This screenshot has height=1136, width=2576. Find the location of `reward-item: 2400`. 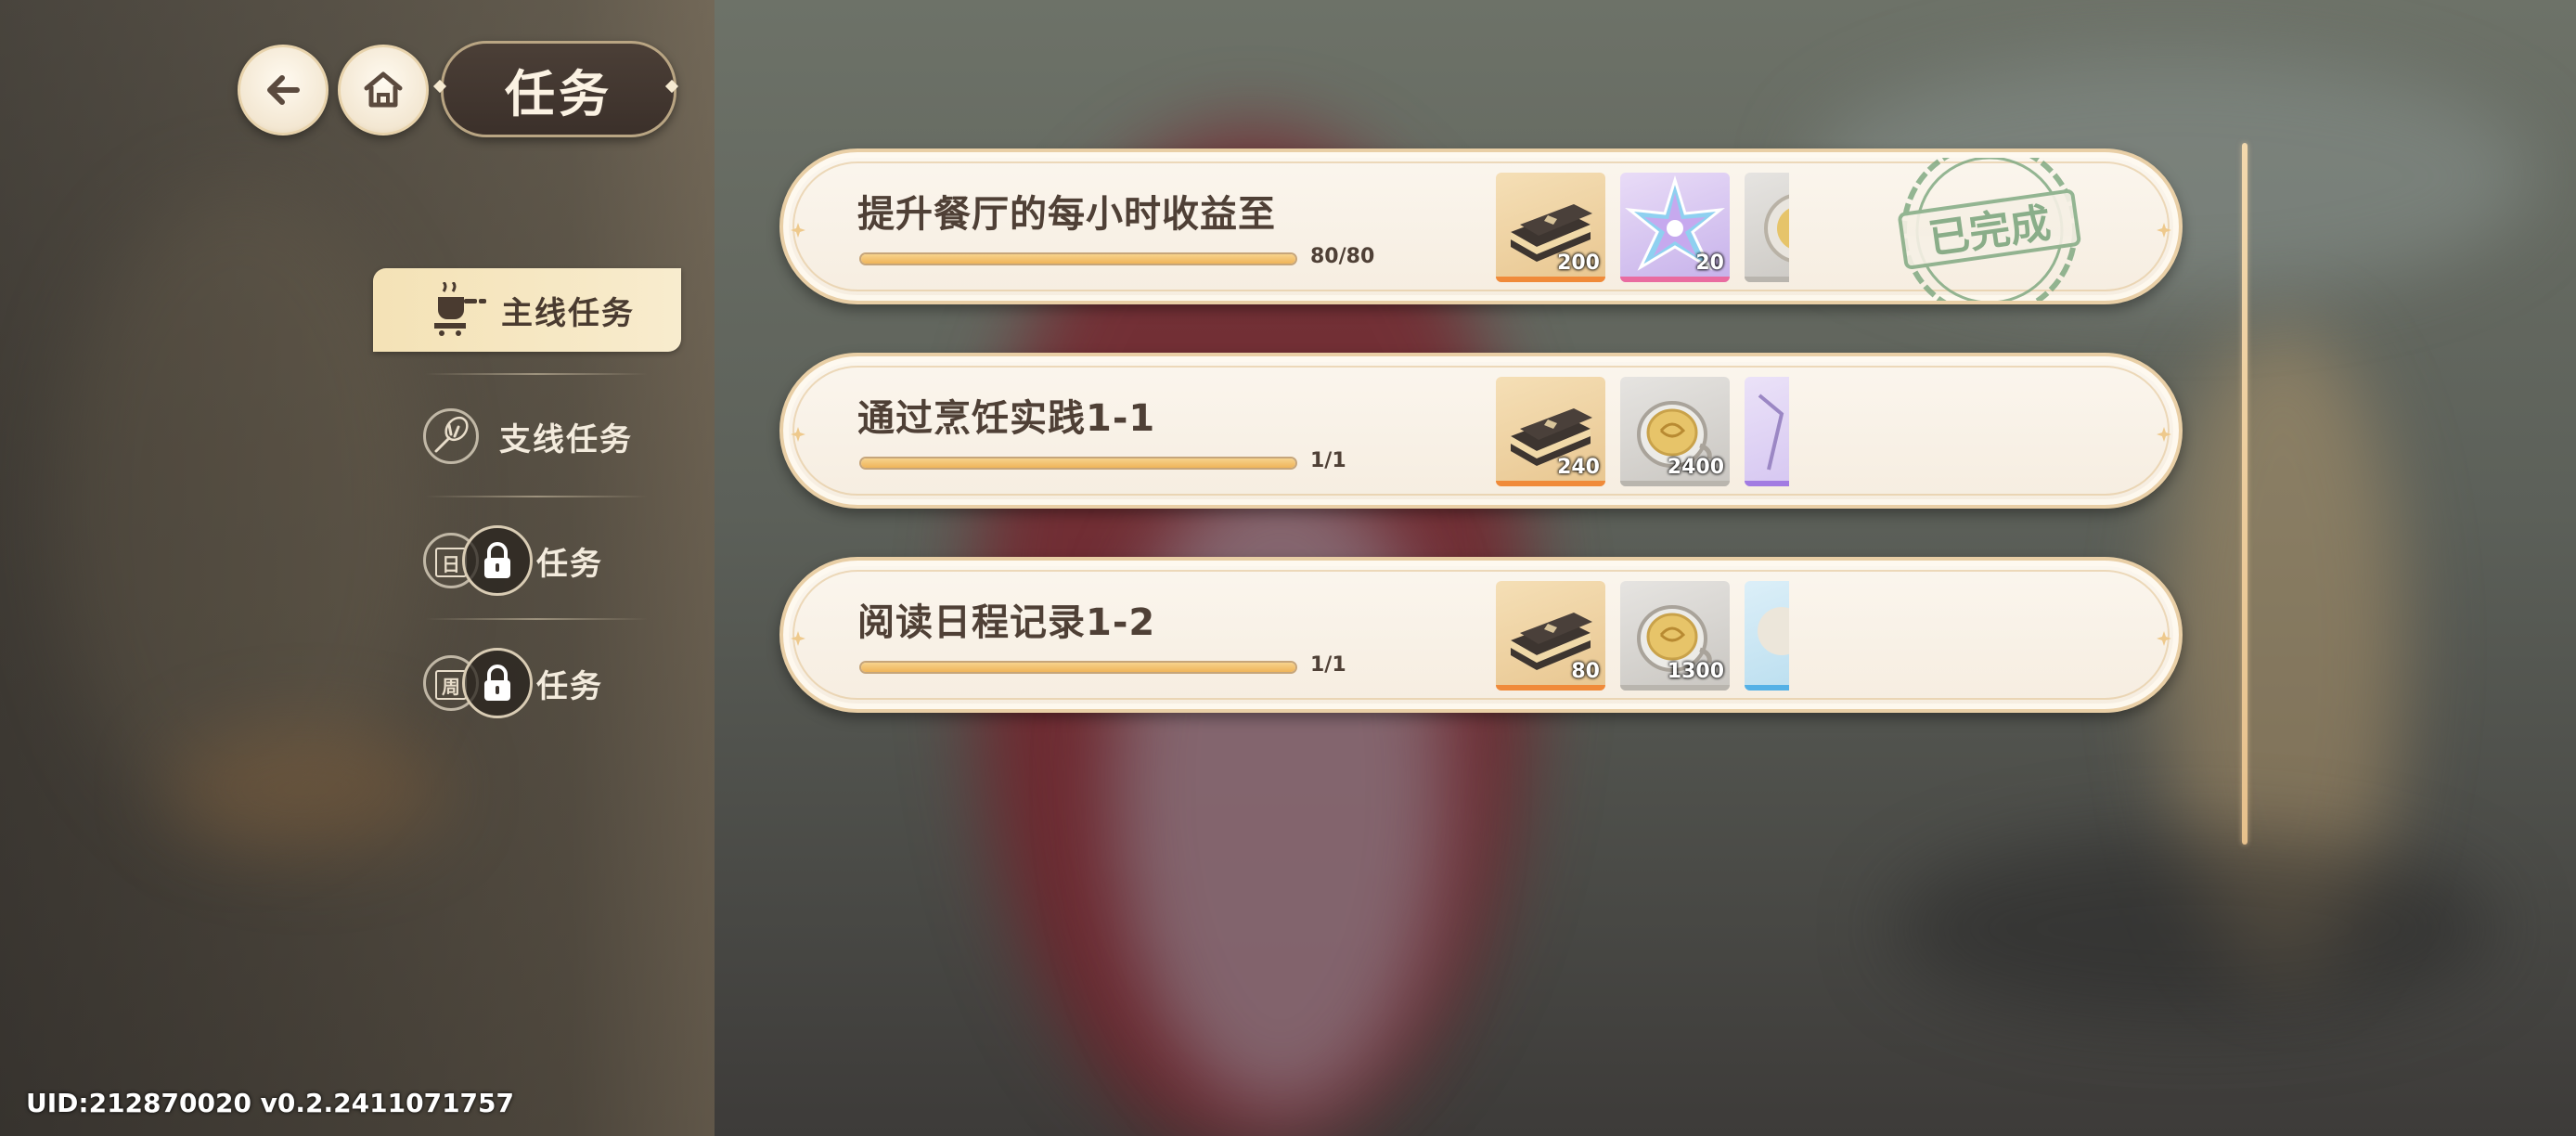

reward-item: 2400 is located at coordinates (1675, 431).